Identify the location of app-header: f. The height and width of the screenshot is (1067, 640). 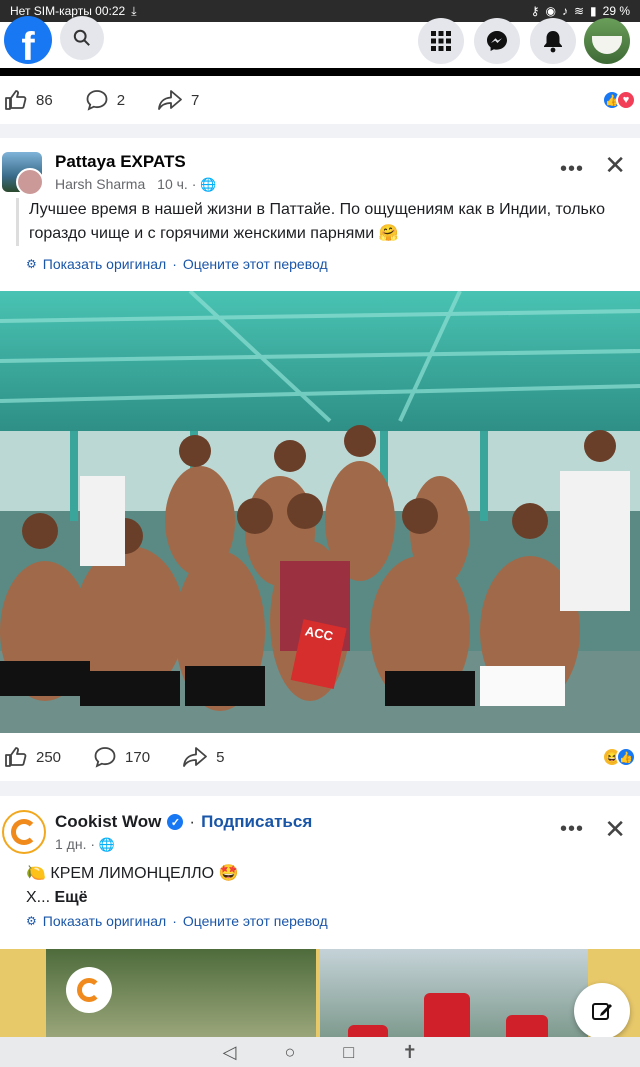
(320, 42).